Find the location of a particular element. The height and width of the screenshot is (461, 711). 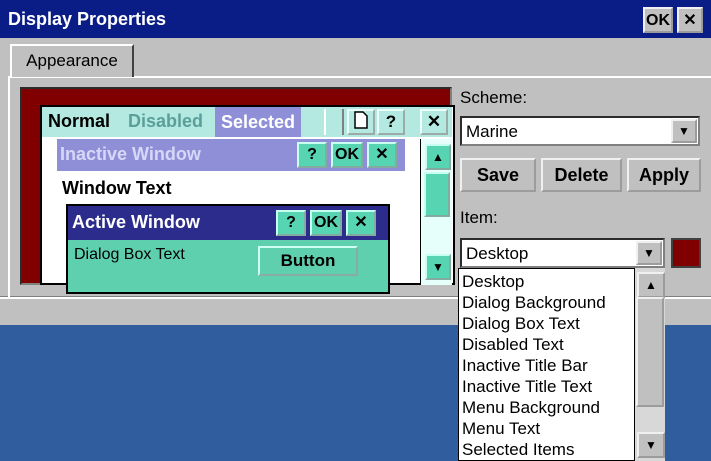

preview-menu-bar: Normal Disabled Selected ? ✕ is located at coordinates (247, 122).